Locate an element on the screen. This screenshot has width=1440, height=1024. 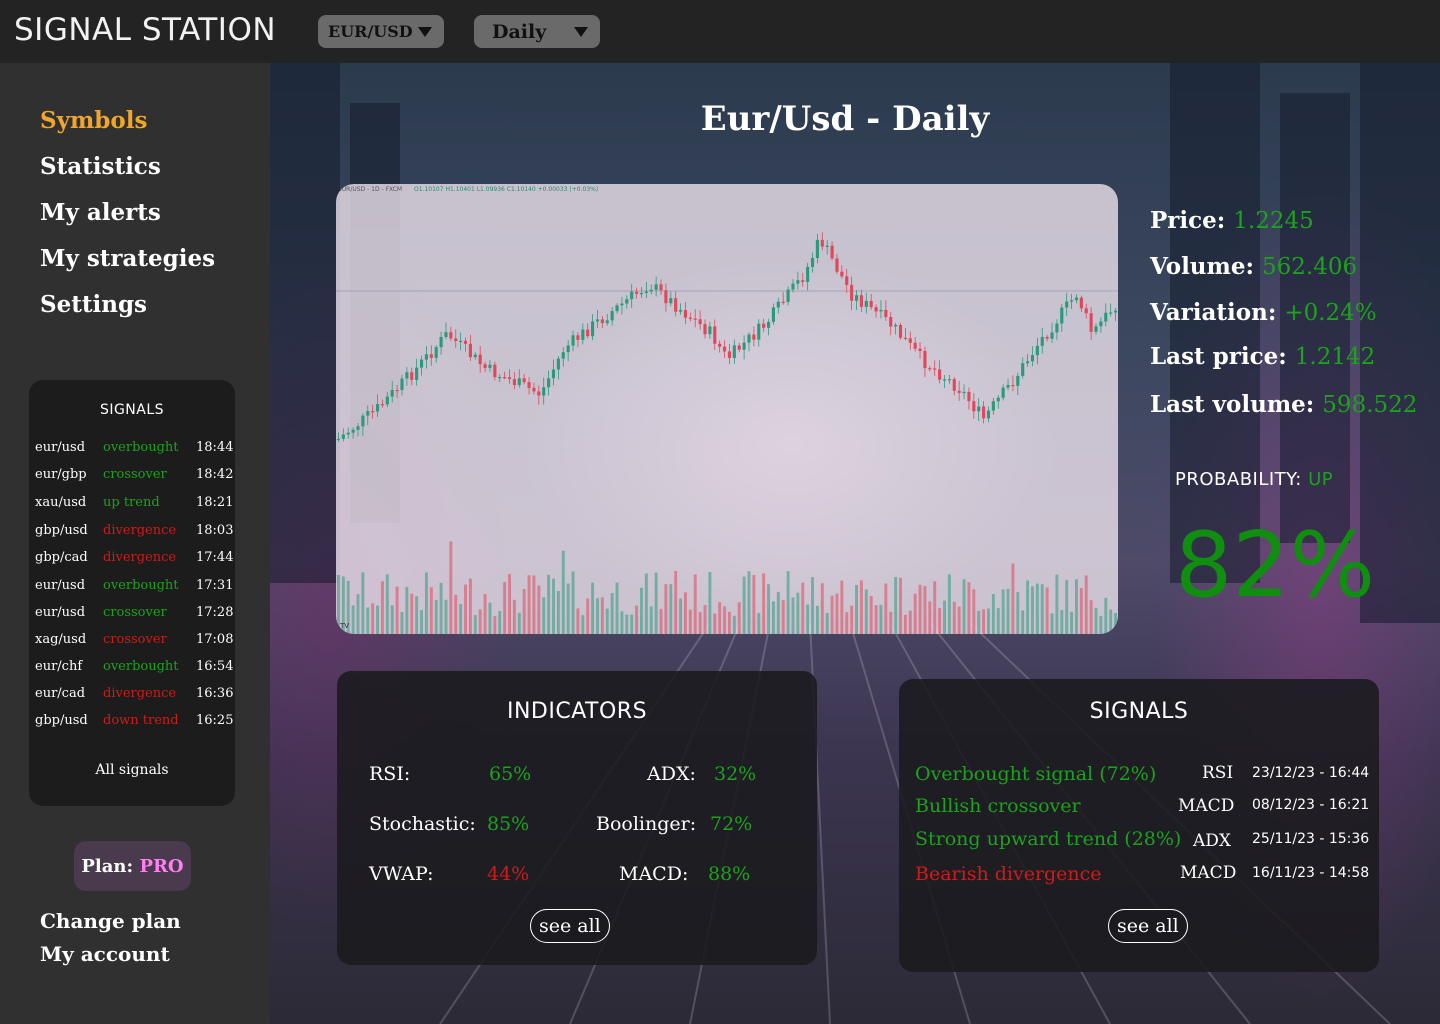
indicators-see-all-button: see all is located at coordinates (570, 926).